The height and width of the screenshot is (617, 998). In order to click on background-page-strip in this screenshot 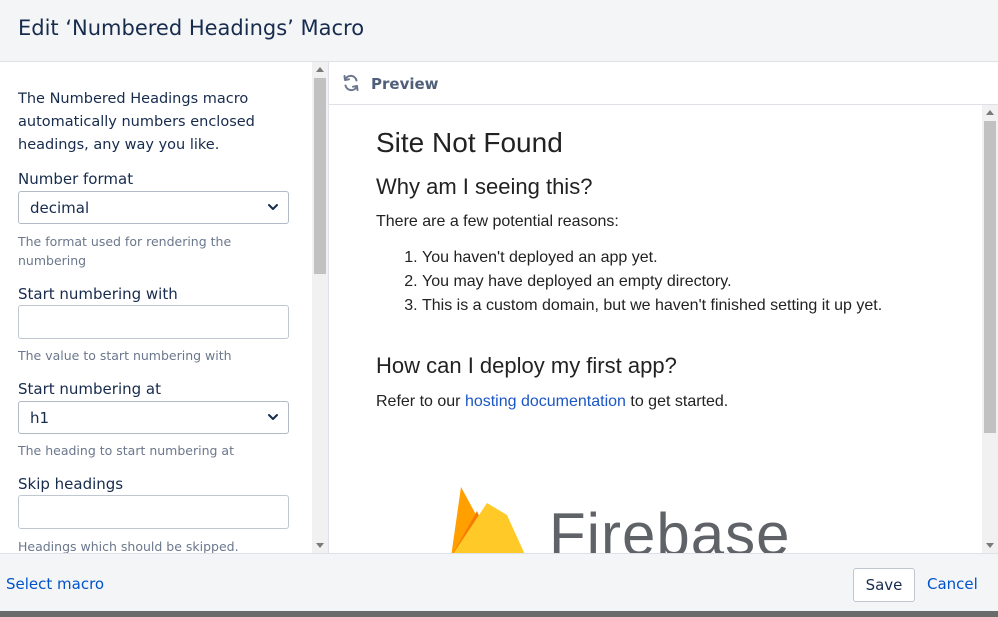, I will do `click(499, 614)`.